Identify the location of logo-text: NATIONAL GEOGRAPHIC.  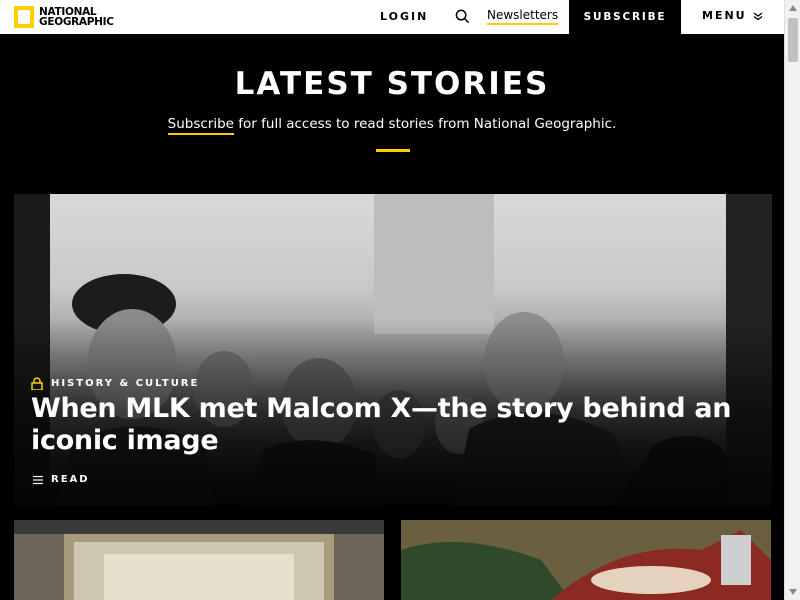
(76, 17).